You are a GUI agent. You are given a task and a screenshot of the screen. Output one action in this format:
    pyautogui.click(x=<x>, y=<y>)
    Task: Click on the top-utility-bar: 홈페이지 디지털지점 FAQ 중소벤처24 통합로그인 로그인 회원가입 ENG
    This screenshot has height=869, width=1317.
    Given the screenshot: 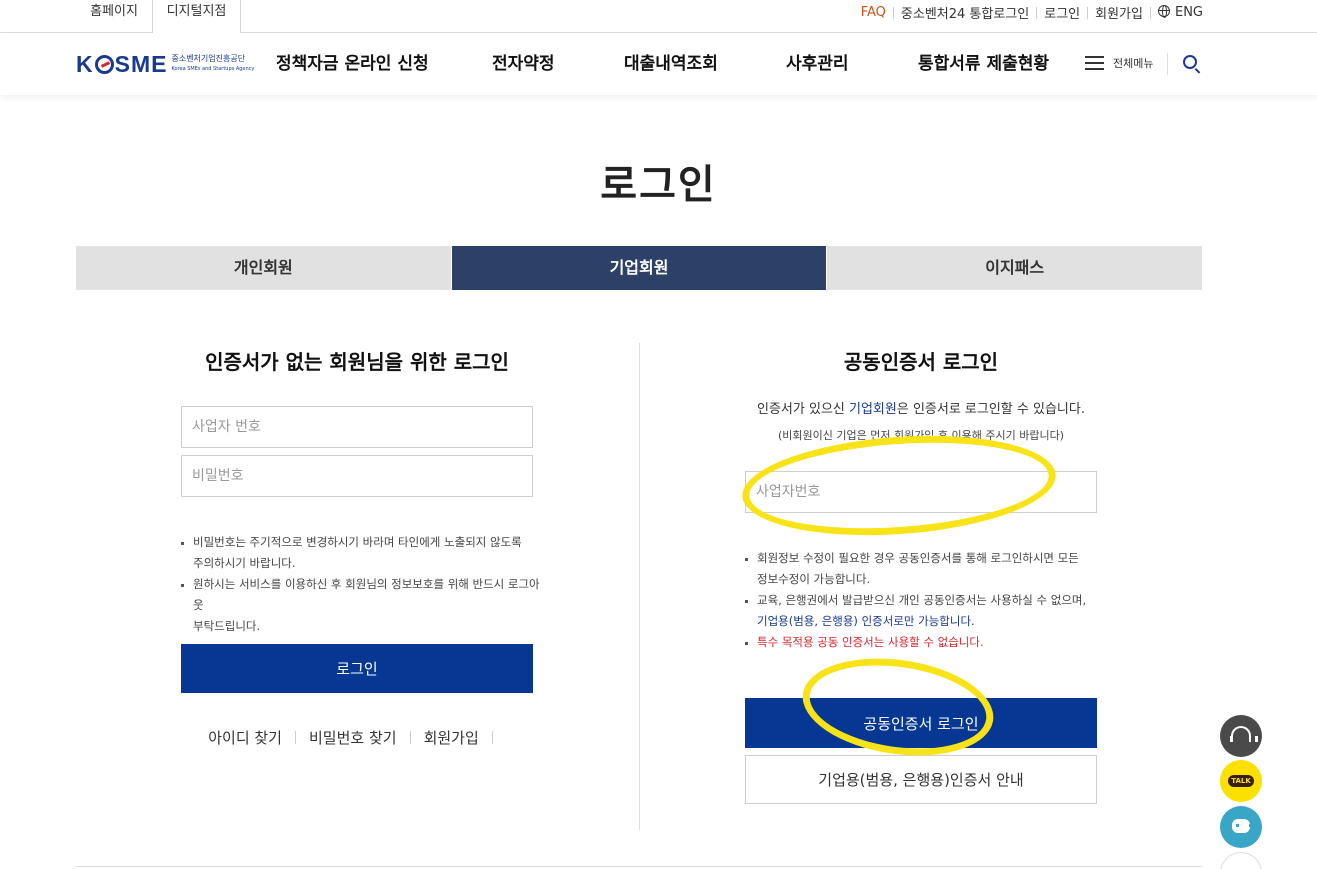 What is the action you would take?
    pyautogui.click(x=658, y=17)
    